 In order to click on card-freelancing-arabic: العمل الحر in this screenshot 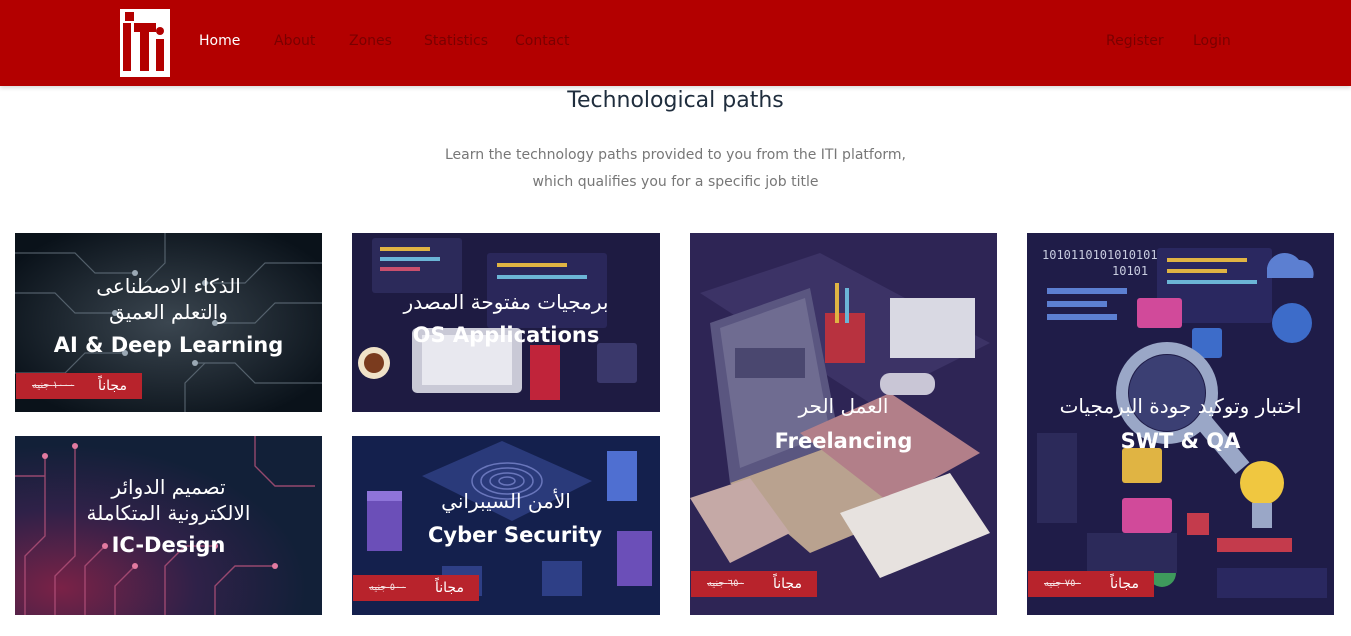, I will do `click(843, 406)`.